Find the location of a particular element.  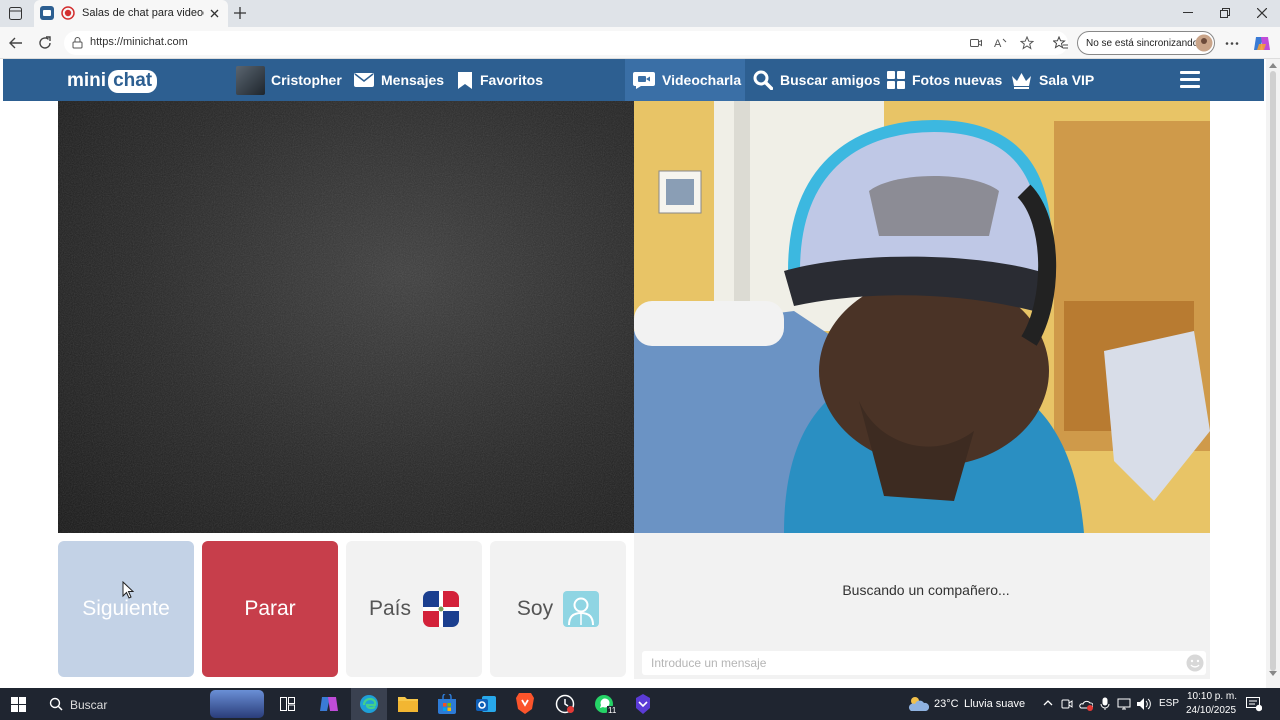

tab-title: Salas de chat para videocitas is located at coordinates (143, 13).